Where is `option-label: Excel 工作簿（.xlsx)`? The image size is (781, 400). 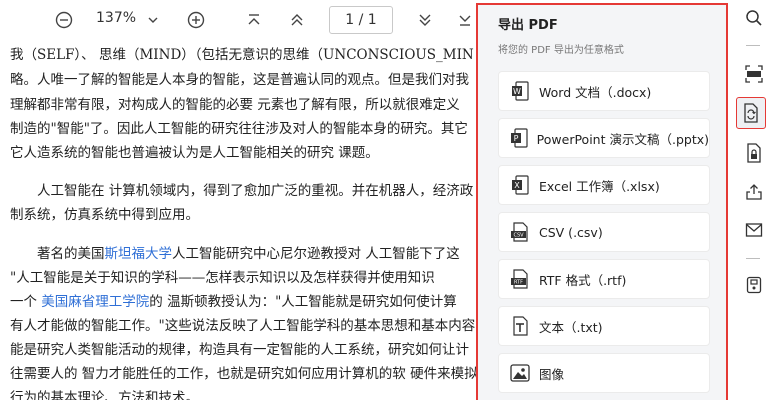
option-label: Excel 工作簿（.xlsx) is located at coordinates (599, 186).